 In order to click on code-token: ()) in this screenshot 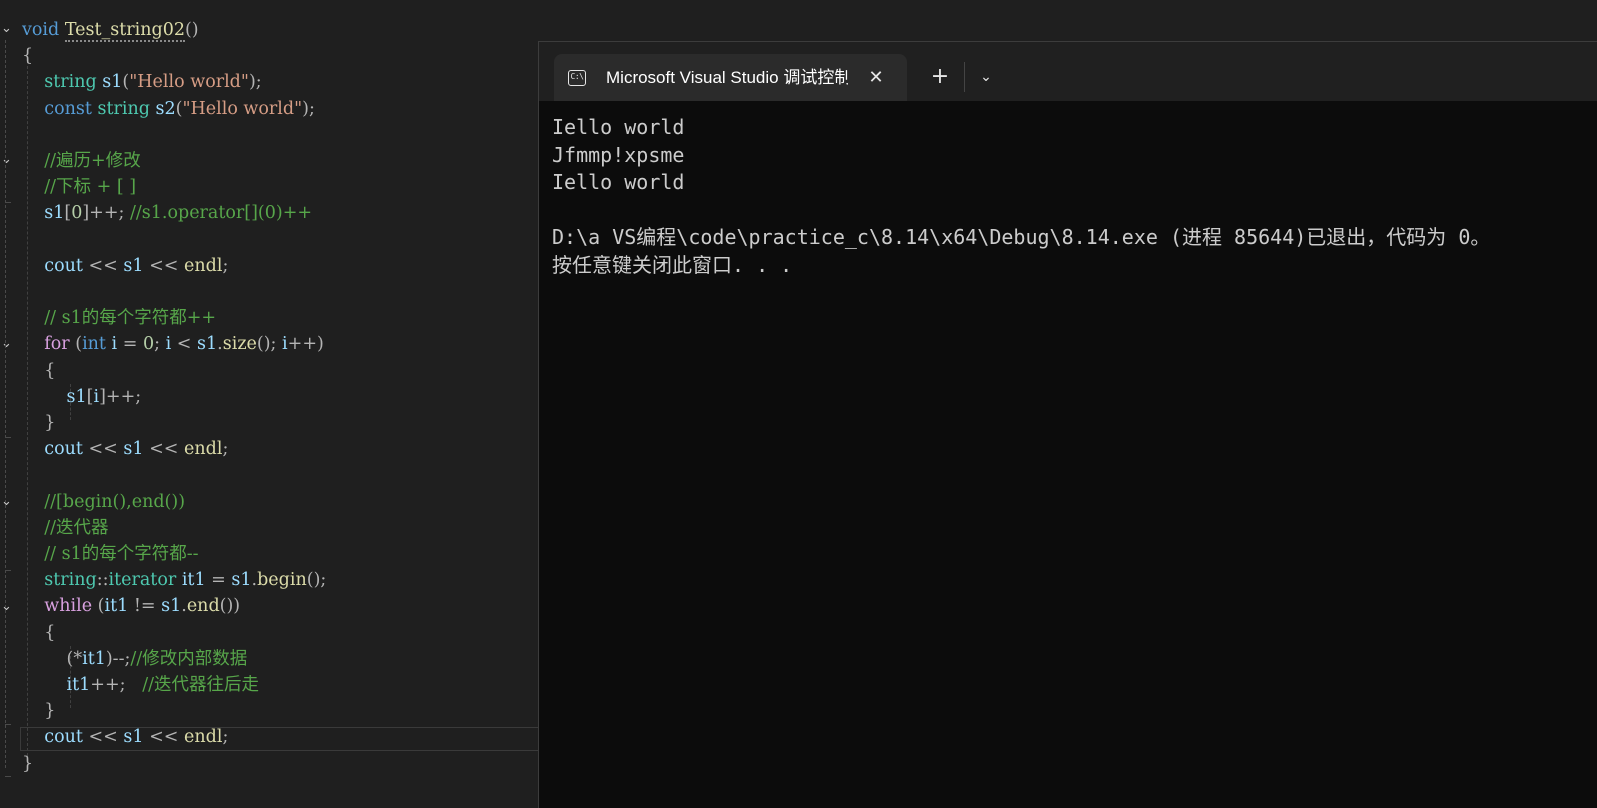, I will do `click(230, 606)`.